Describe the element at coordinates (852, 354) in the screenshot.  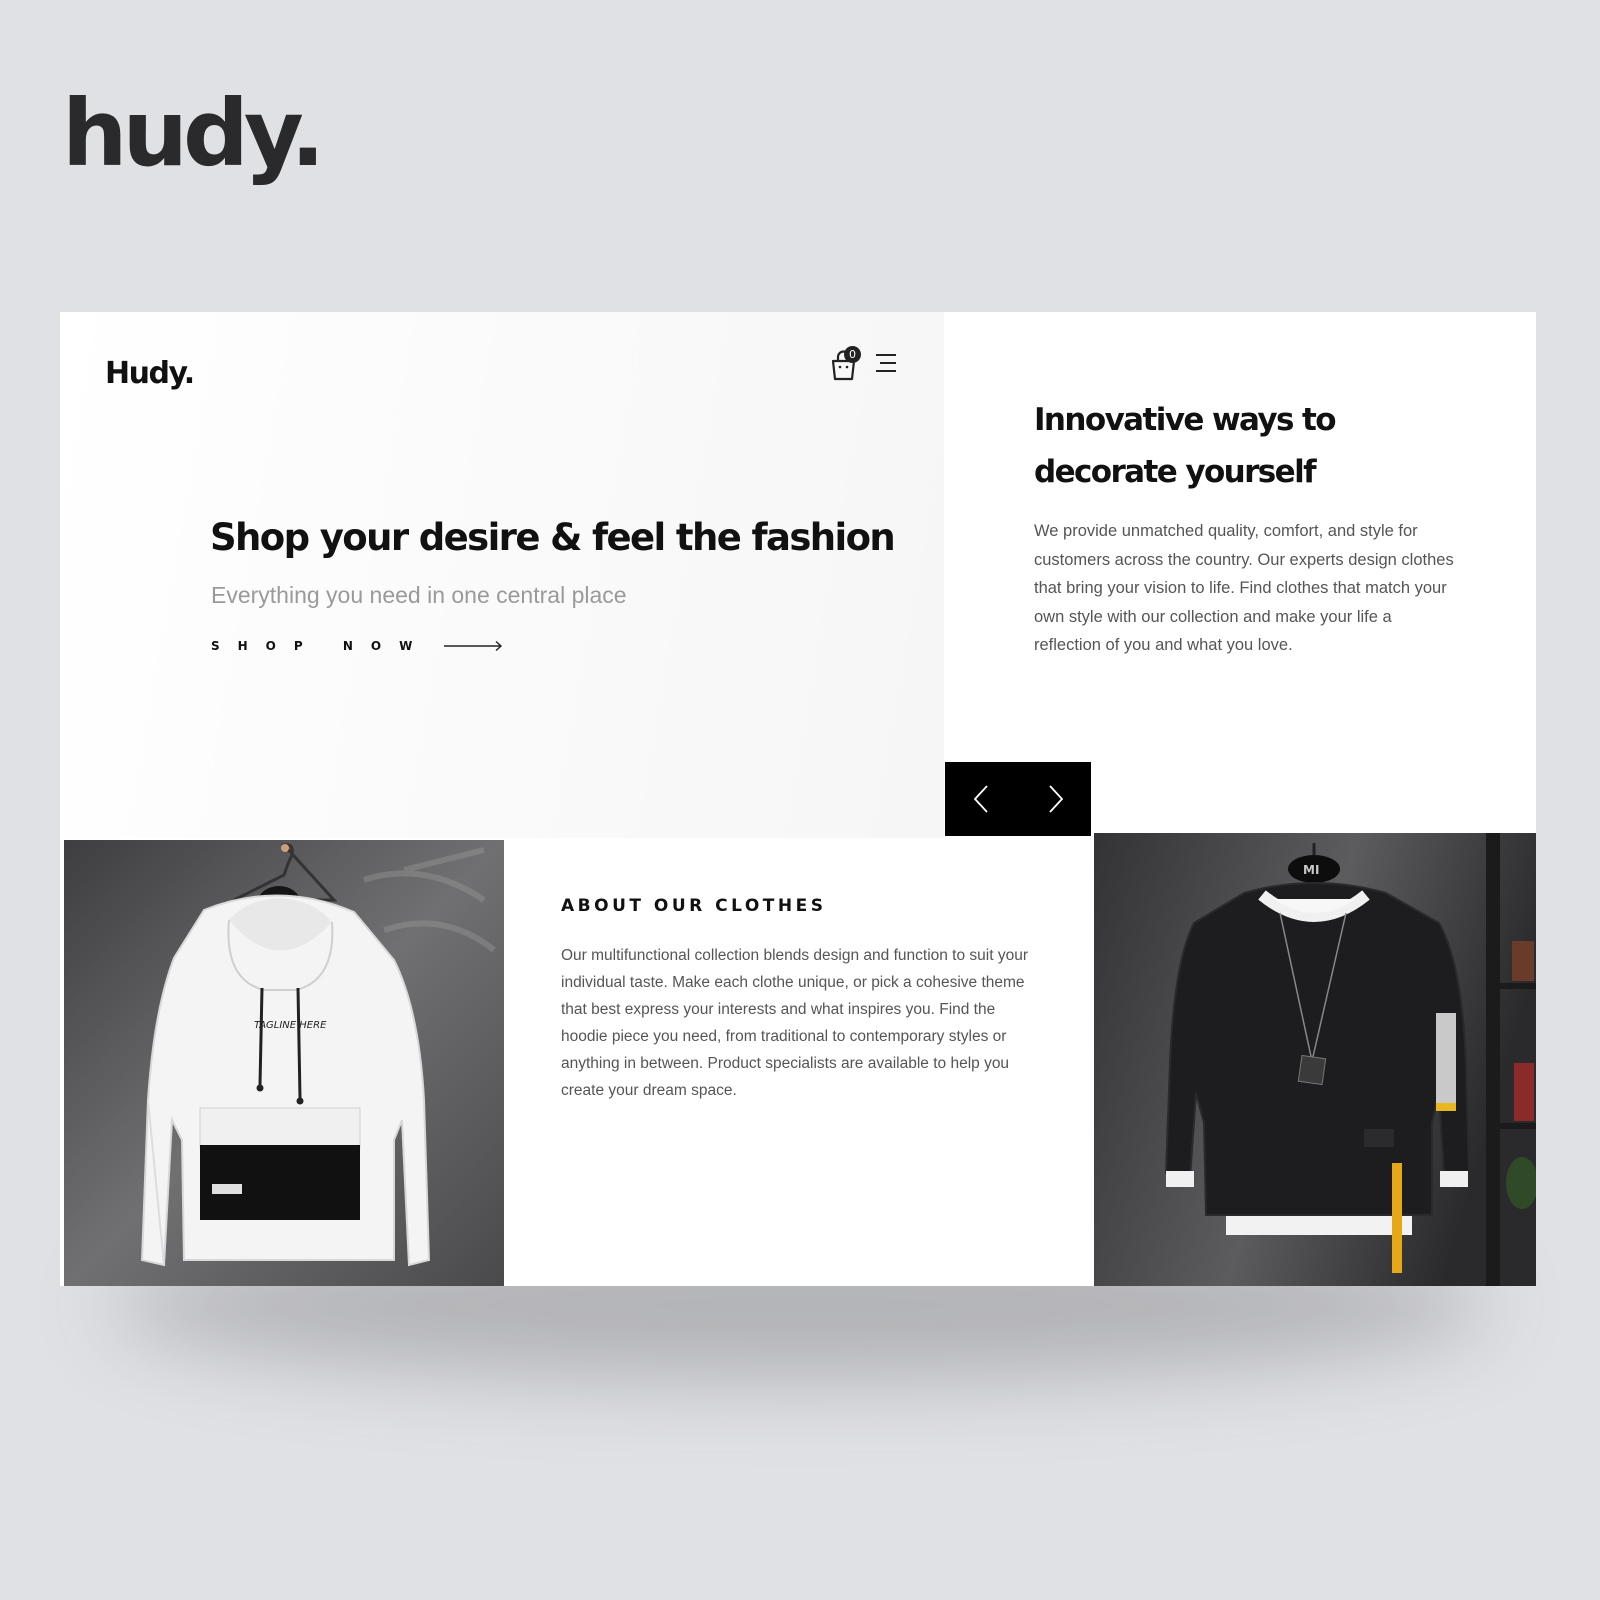
I see `cart-count-badge: 0` at that location.